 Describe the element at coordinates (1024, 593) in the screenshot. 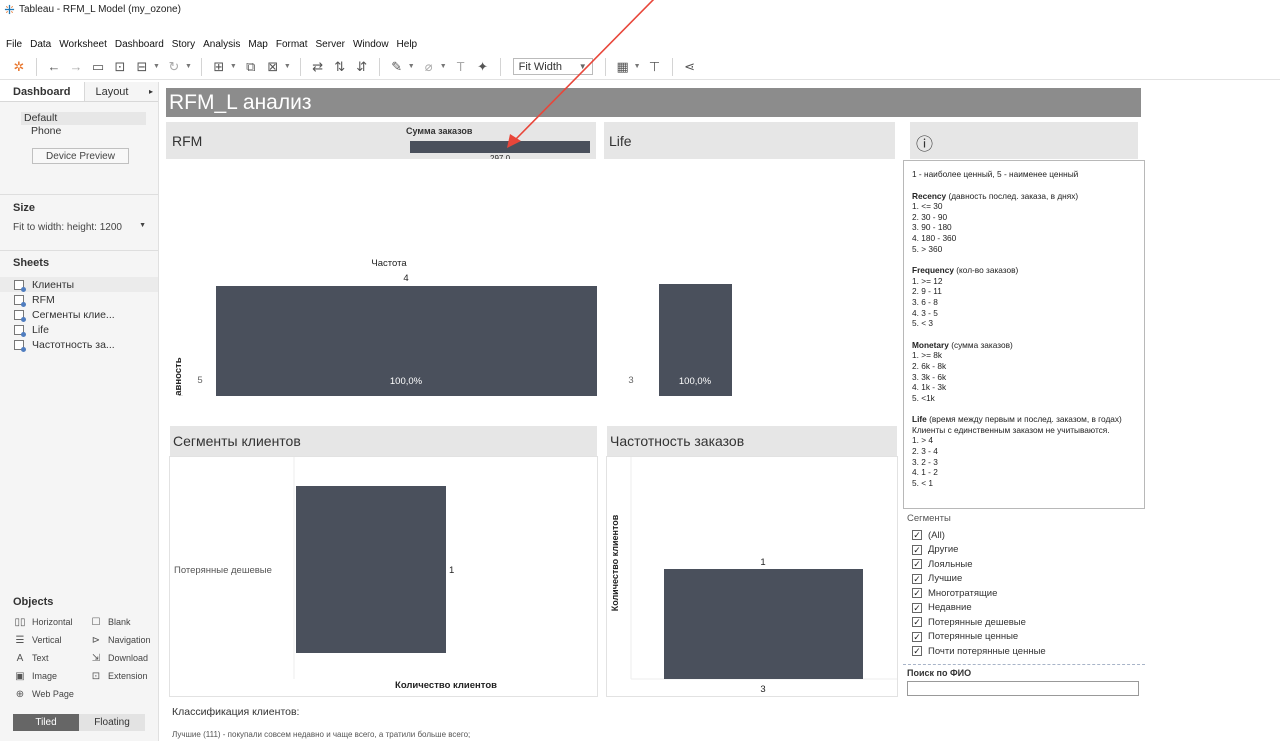

I see `filter-option: ✓ Многотратящие` at that location.